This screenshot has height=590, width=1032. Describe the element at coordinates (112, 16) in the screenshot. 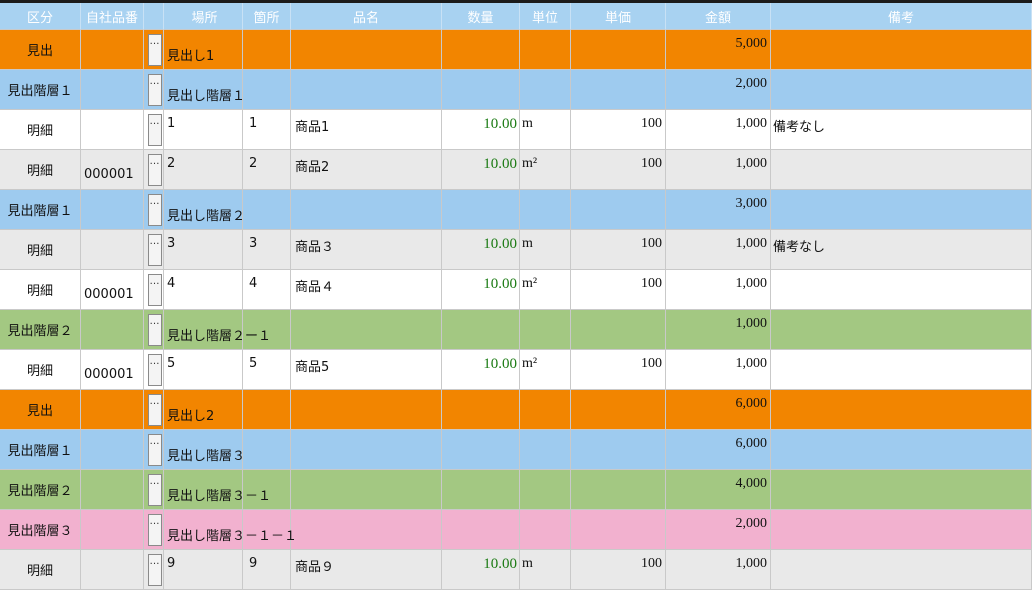

I see `header-hinban: 自社品番` at that location.